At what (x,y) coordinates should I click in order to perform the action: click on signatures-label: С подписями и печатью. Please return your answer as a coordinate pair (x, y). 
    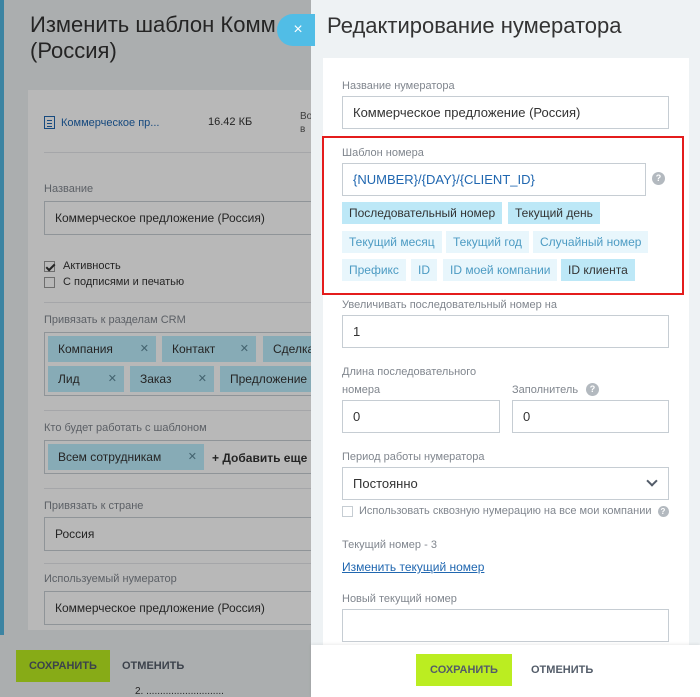
    Looking at the image, I should click on (124, 282).